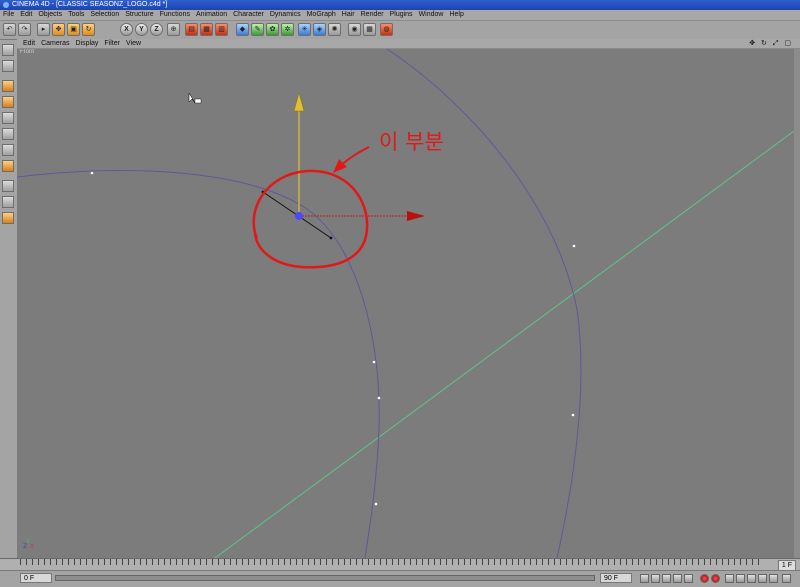  Describe the element at coordinates (248, 14) in the screenshot. I see `menu-character: Character` at that location.